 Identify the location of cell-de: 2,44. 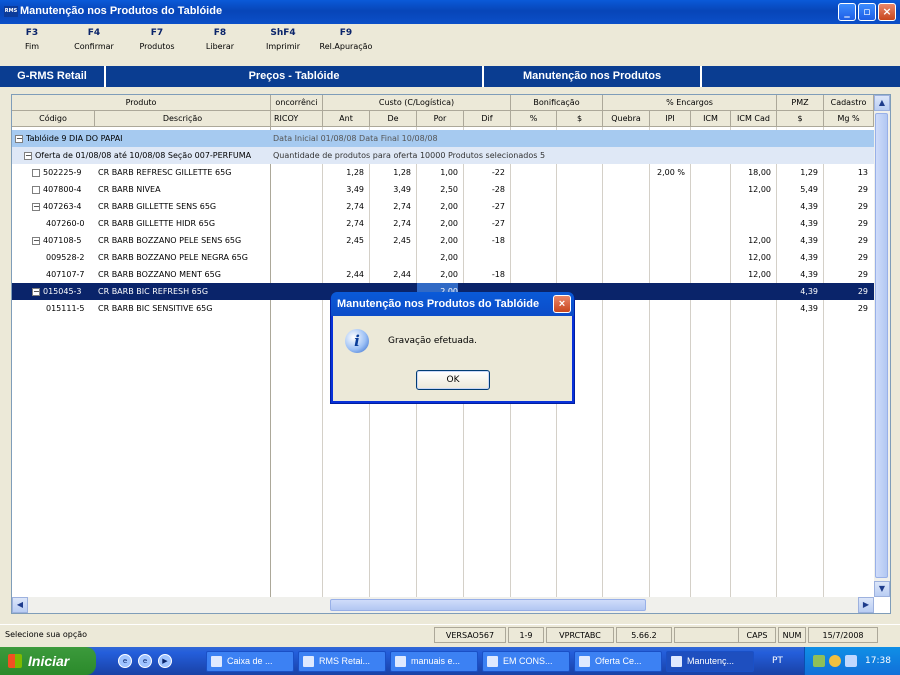
(390, 274).